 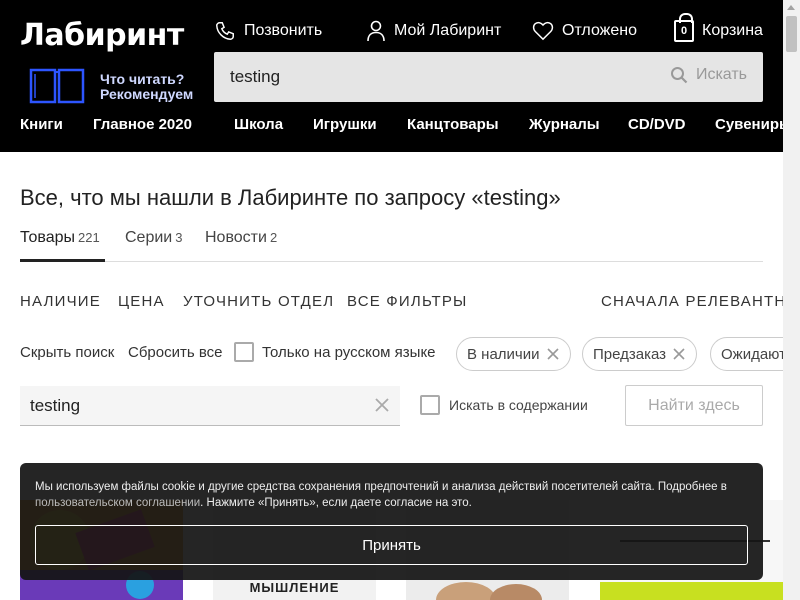 I want to click on saved-link: Отложено, so click(x=584, y=31).